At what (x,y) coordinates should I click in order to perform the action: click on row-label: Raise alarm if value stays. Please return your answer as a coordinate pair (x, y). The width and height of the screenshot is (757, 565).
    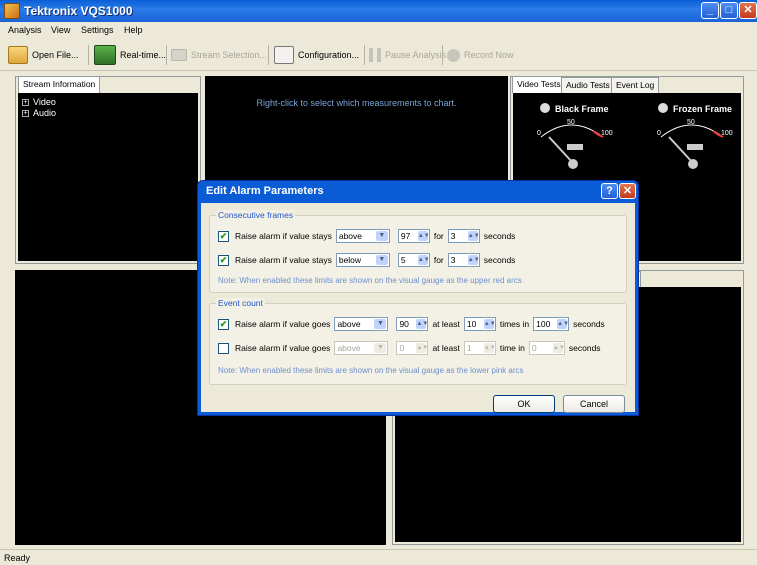
    Looking at the image, I should click on (283, 236).